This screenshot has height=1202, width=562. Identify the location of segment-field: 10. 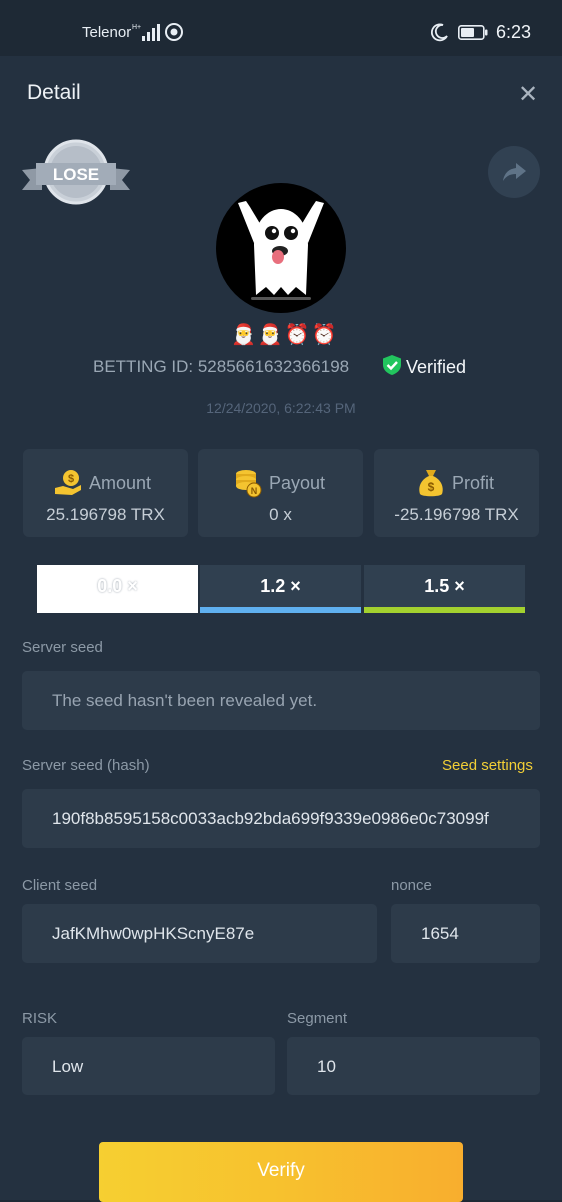
(413, 1066).